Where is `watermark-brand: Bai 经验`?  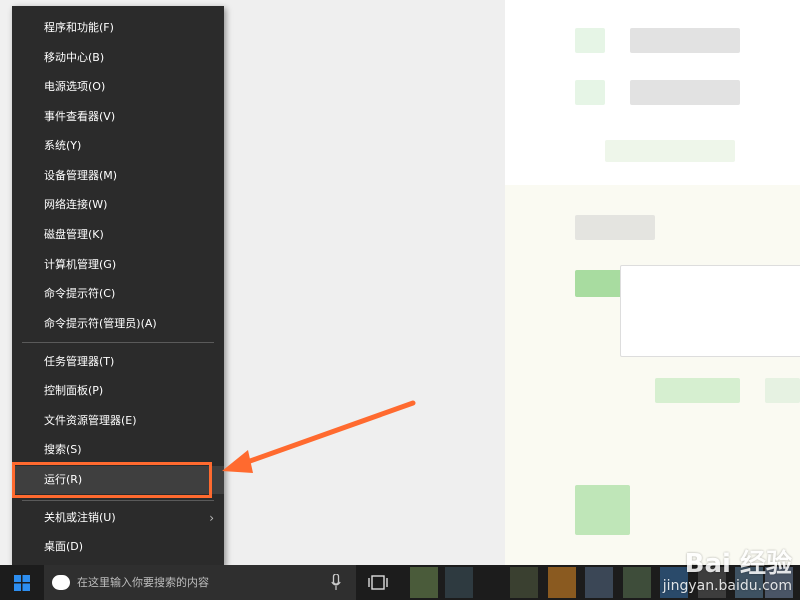
watermark-brand: Bai 经验 is located at coordinates (738, 564).